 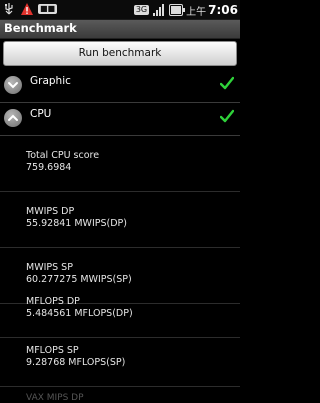 What do you see at coordinates (120, 29) in the screenshot?
I see `app-title-bar: Benchmark` at bounding box center [120, 29].